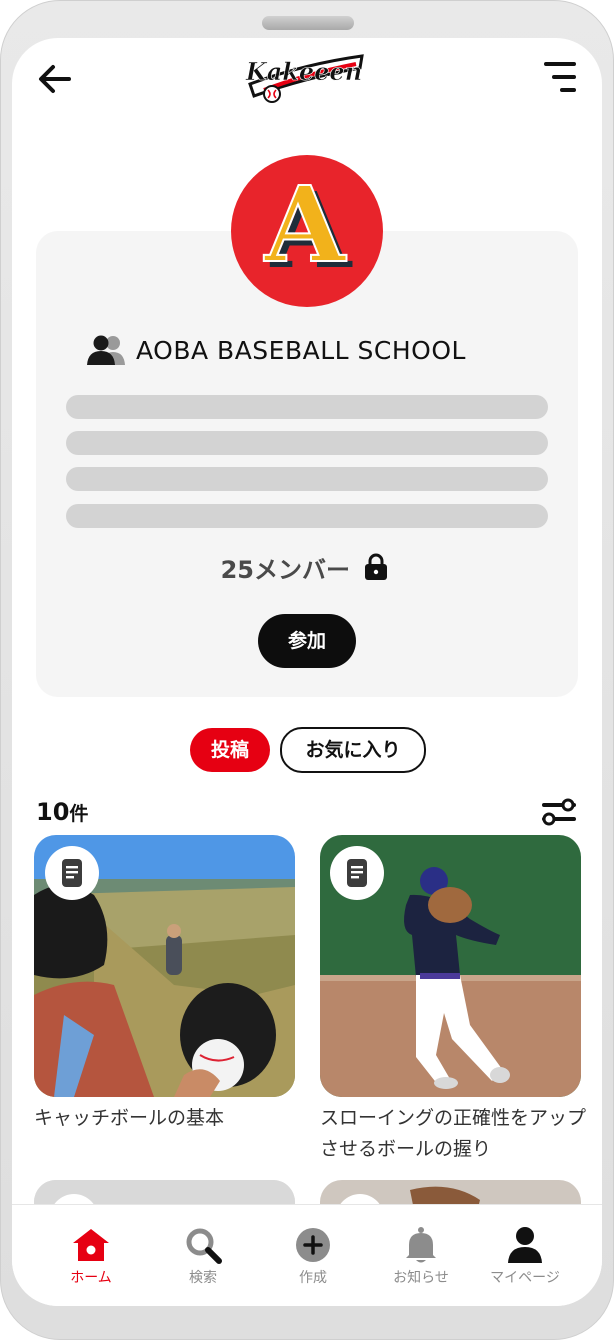 This screenshot has height=1340, width=614. I want to click on bottom-navigation: ホーム 検索 作成 お知らせ マイページ, so click(307, 1255).